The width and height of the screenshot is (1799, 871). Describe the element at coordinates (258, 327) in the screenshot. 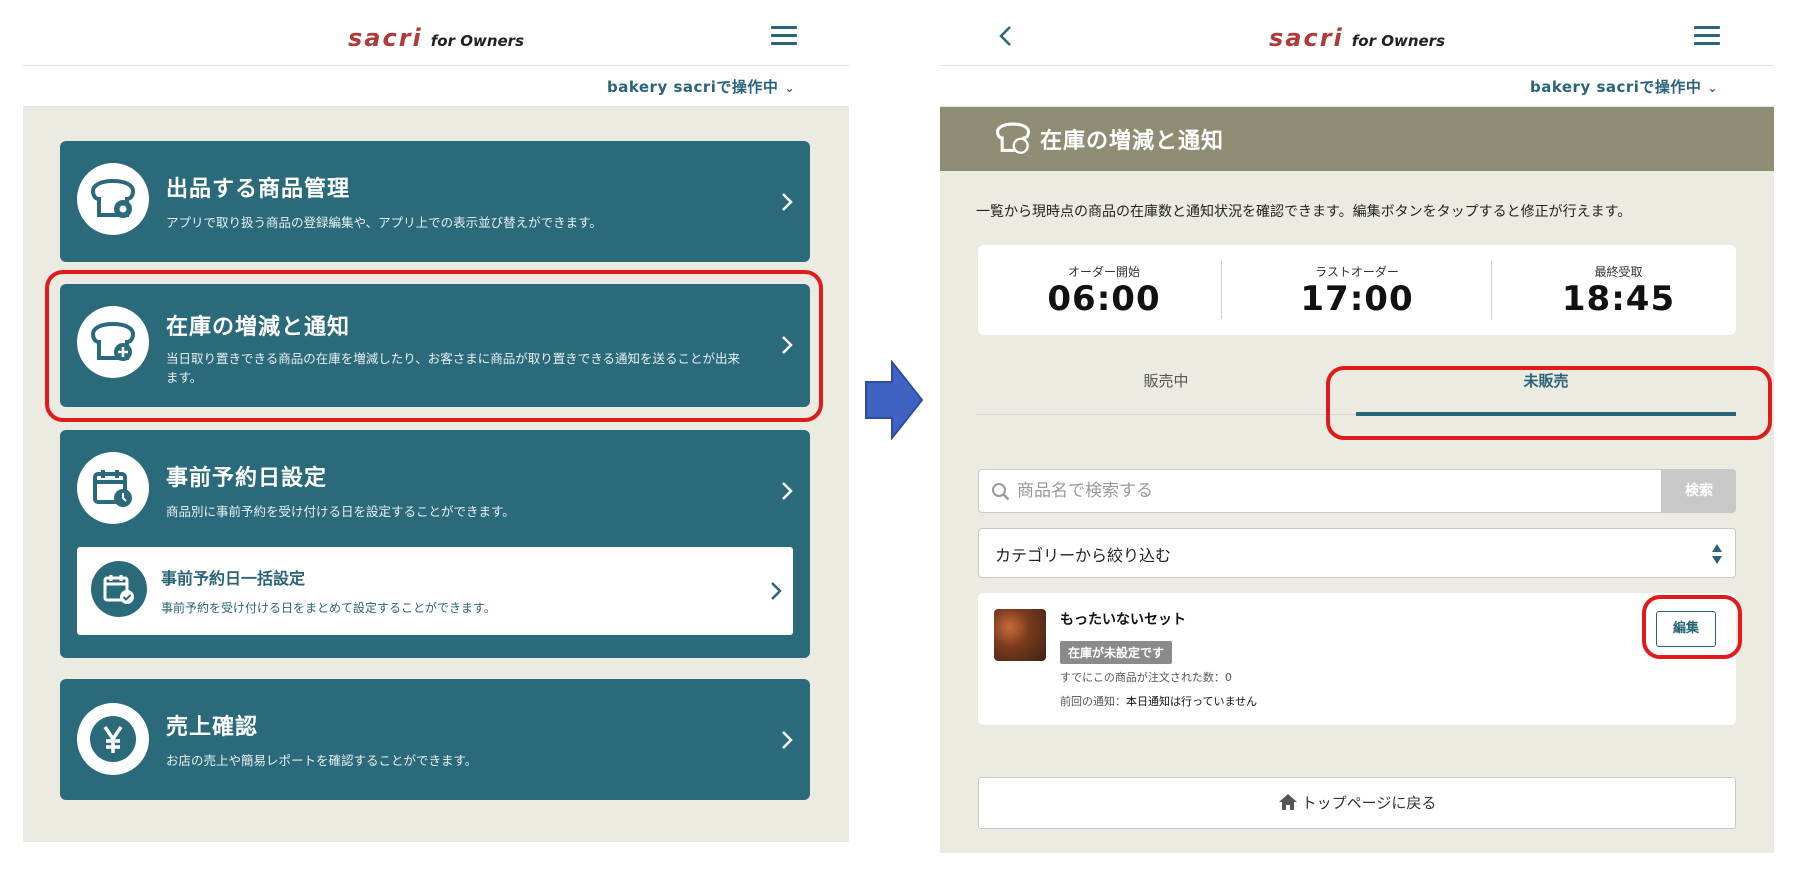

I see `card-title: 在庫の増減と通知` at that location.